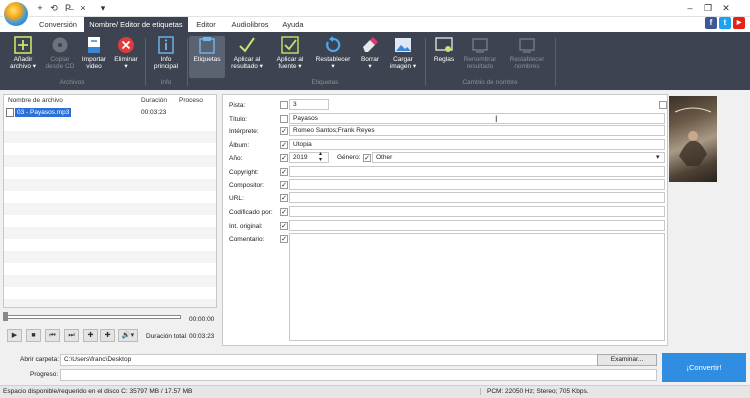 The height and width of the screenshot is (398, 750). I want to click on copyright-label: Copyright:, so click(244, 172).